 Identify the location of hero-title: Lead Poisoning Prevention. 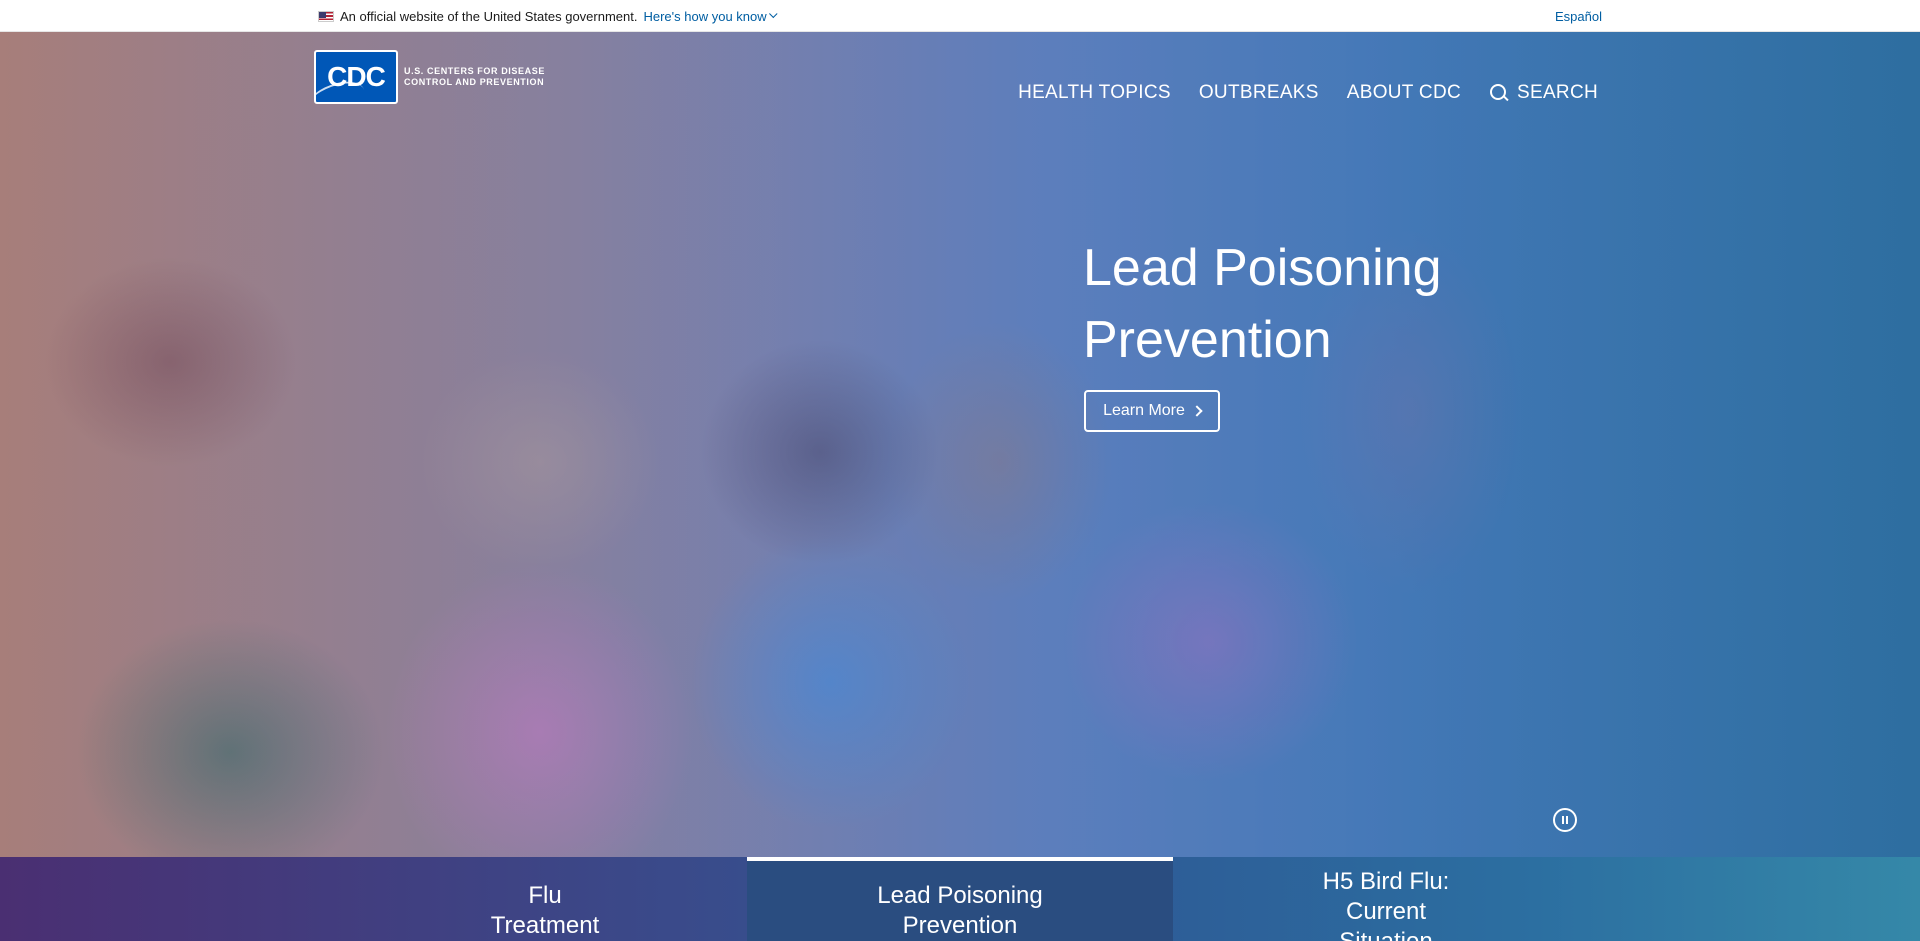
(1298, 304).